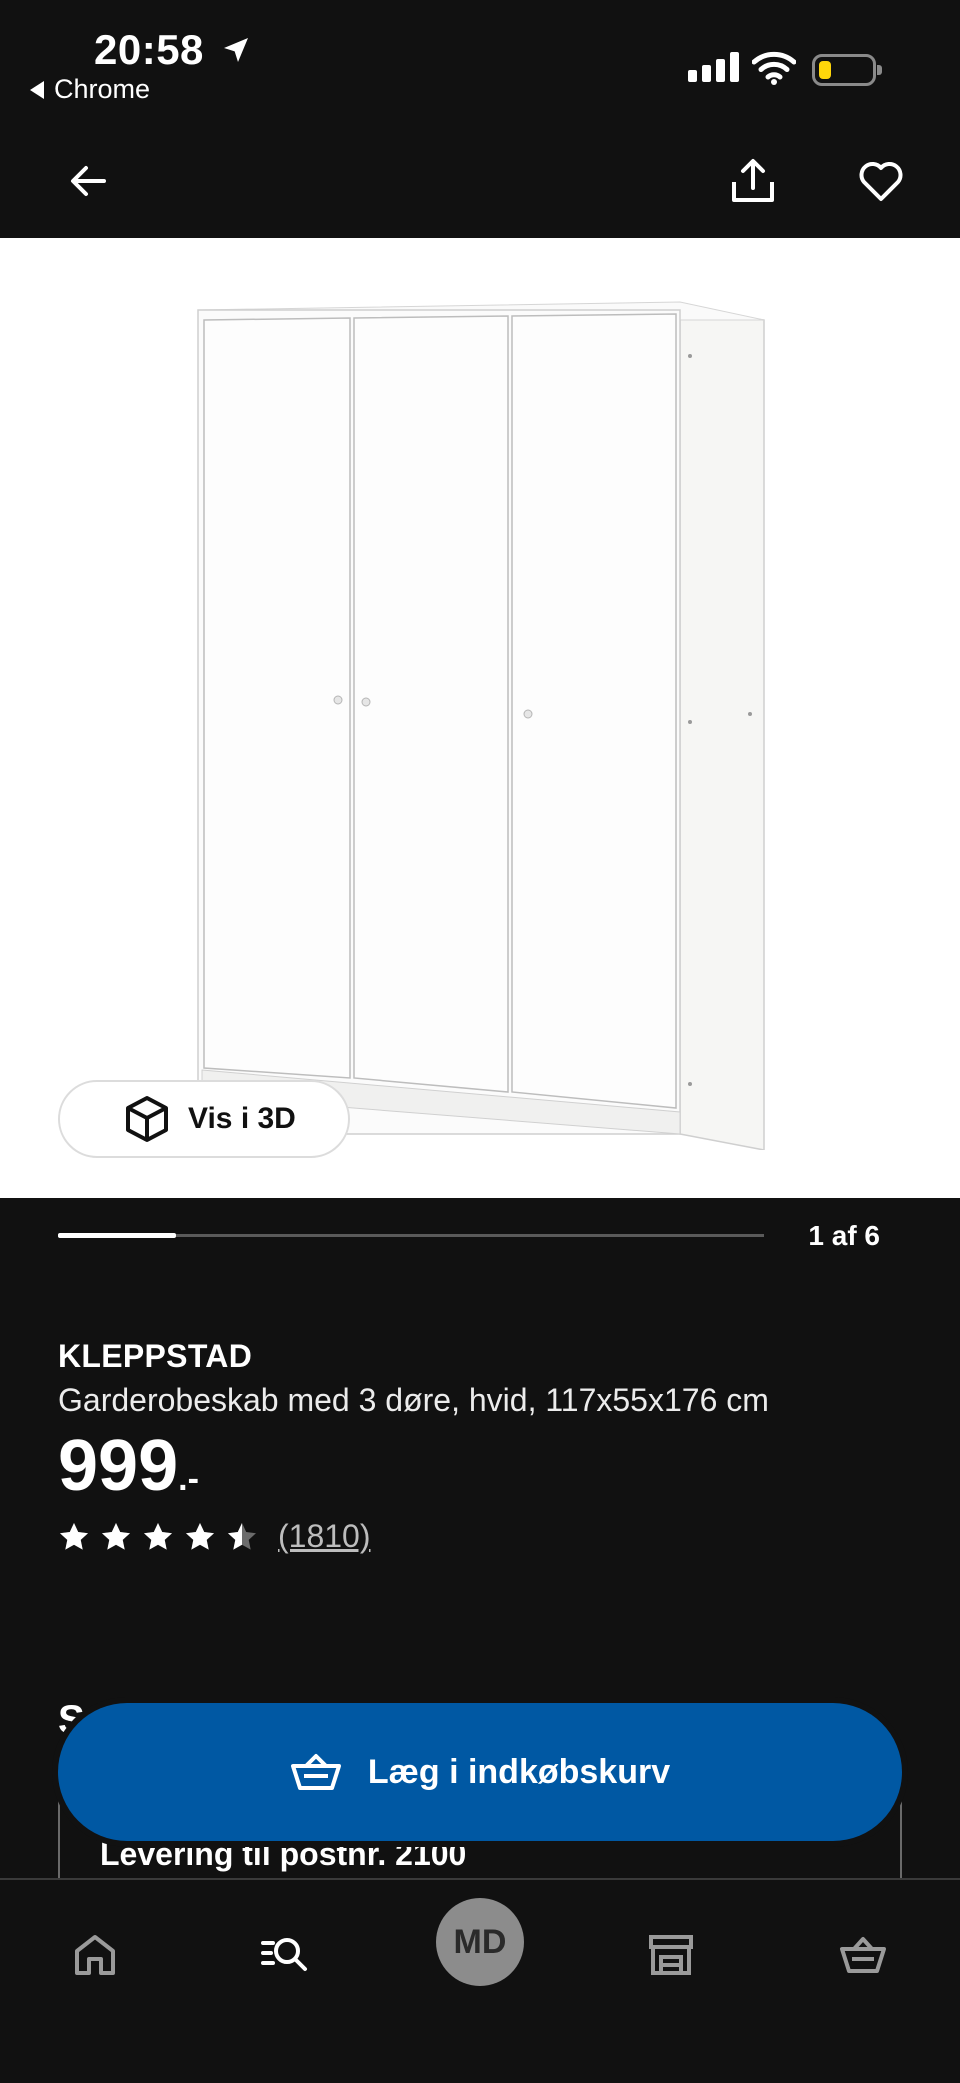 The height and width of the screenshot is (2083, 960). What do you see at coordinates (147, 1119) in the screenshot?
I see `cube-3d-icon` at bounding box center [147, 1119].